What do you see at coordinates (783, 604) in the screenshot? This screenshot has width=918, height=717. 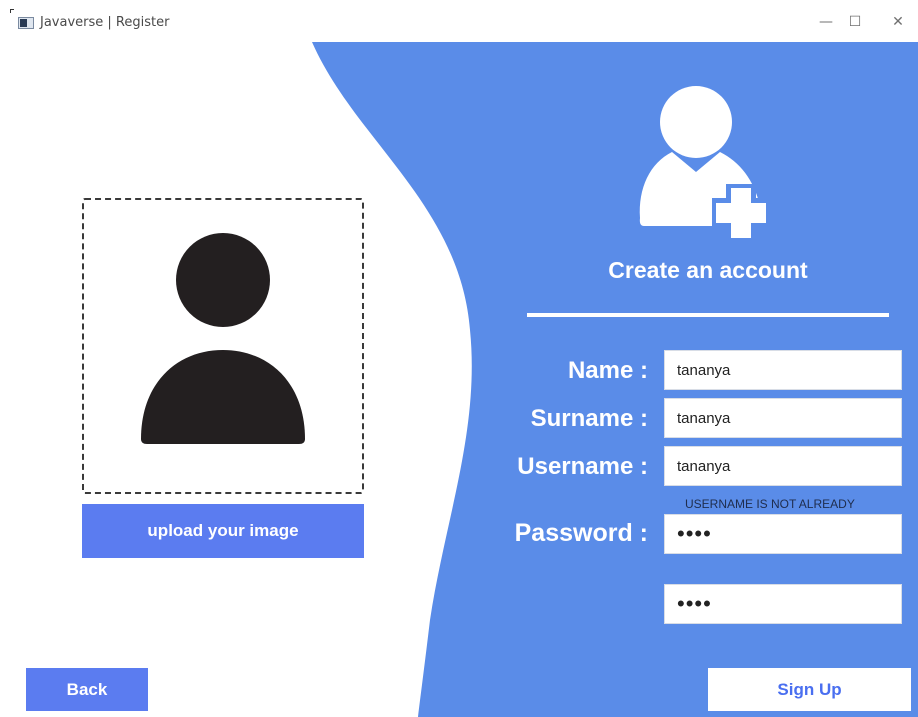 I see `confirm-password-input` at bounding box center [783, 604].